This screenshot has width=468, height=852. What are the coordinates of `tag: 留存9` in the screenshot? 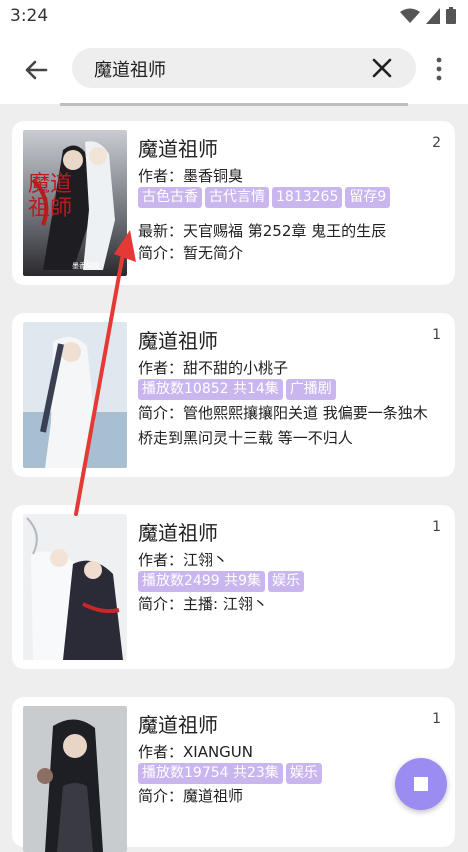 It's located at (368, 197).